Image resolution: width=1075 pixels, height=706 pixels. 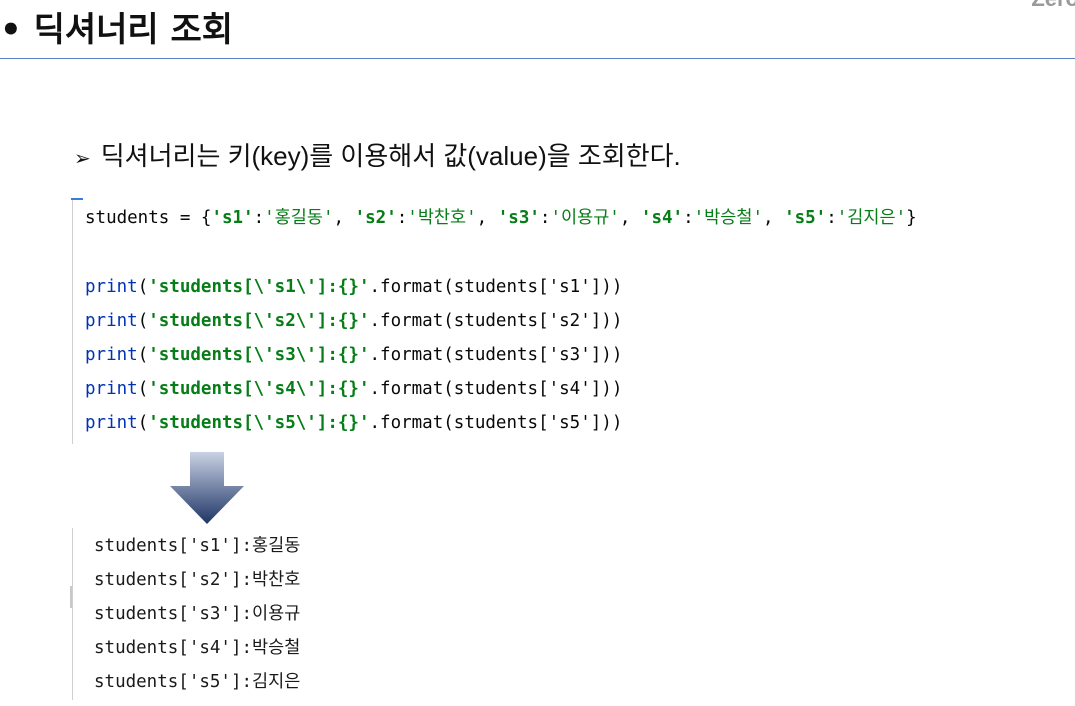 What do you see at coordinates (496, 355) in the screenshot?
I see `format-call: .format(students['s3']))` at bounding box center [496, 355].